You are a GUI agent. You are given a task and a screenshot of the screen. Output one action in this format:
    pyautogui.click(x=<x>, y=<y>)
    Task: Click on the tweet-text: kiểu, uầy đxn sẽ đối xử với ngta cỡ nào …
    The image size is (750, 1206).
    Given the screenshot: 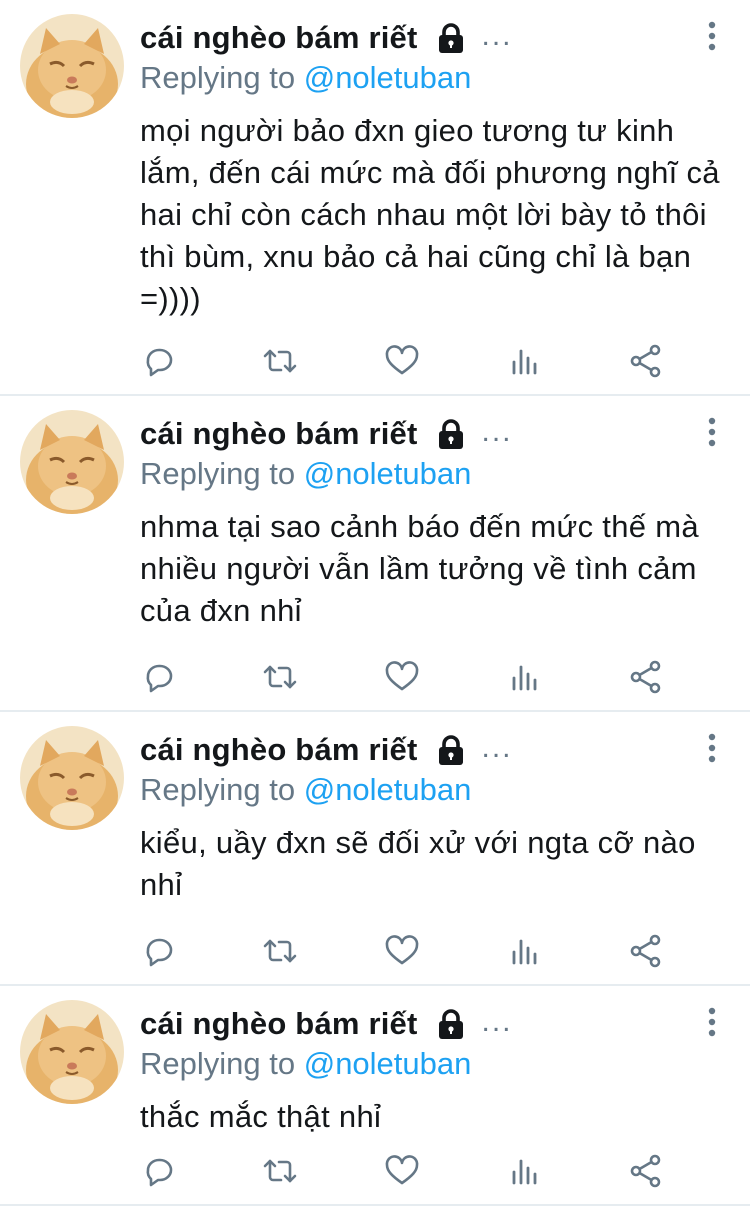 What is the action you would take?
    pyautogui.click(x=418, y=863)
    